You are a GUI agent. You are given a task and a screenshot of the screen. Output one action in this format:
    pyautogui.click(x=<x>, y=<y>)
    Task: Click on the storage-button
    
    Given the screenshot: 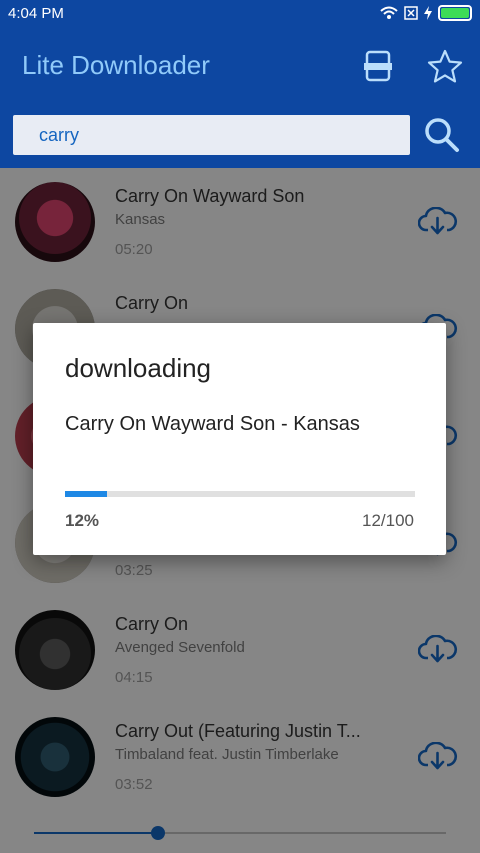 What is the action you would take?
    pyautogui.click(x=378, y=66)
    